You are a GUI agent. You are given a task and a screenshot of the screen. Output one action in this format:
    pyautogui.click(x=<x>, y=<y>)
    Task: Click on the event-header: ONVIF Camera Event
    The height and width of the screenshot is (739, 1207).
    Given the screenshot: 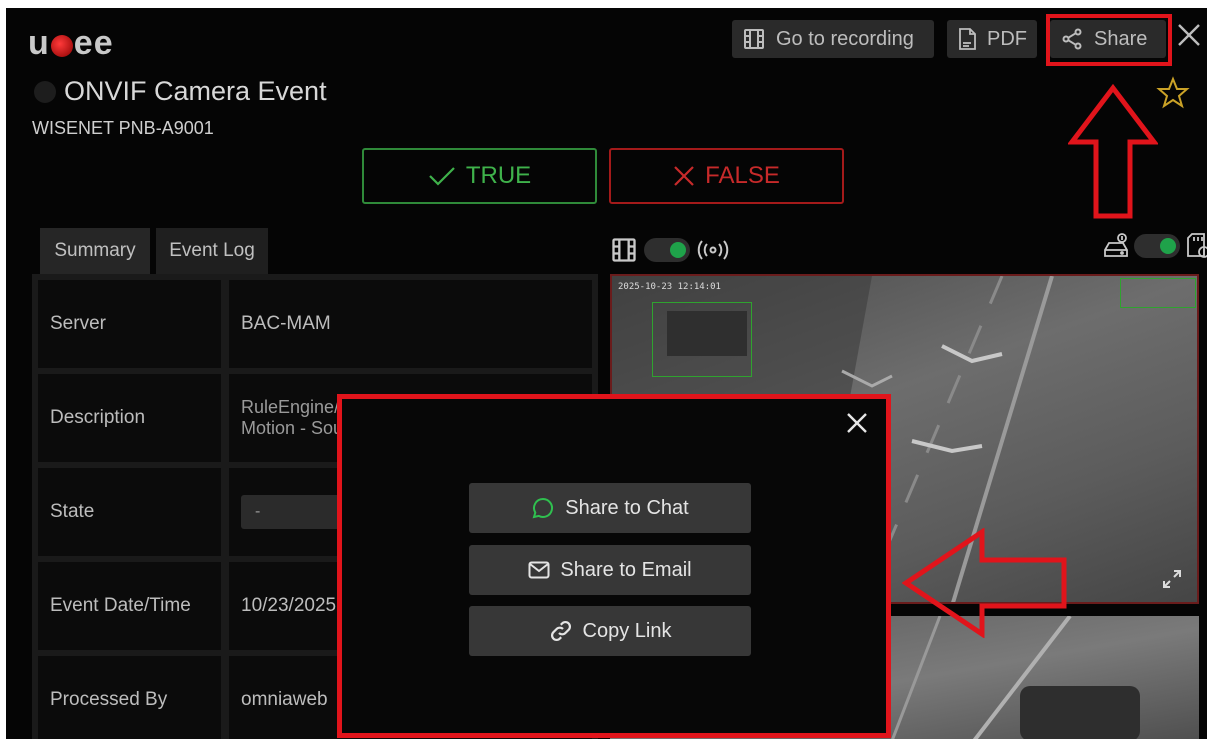 What is the action you would take?
    pyautogui.click(x=180, y=91)
    